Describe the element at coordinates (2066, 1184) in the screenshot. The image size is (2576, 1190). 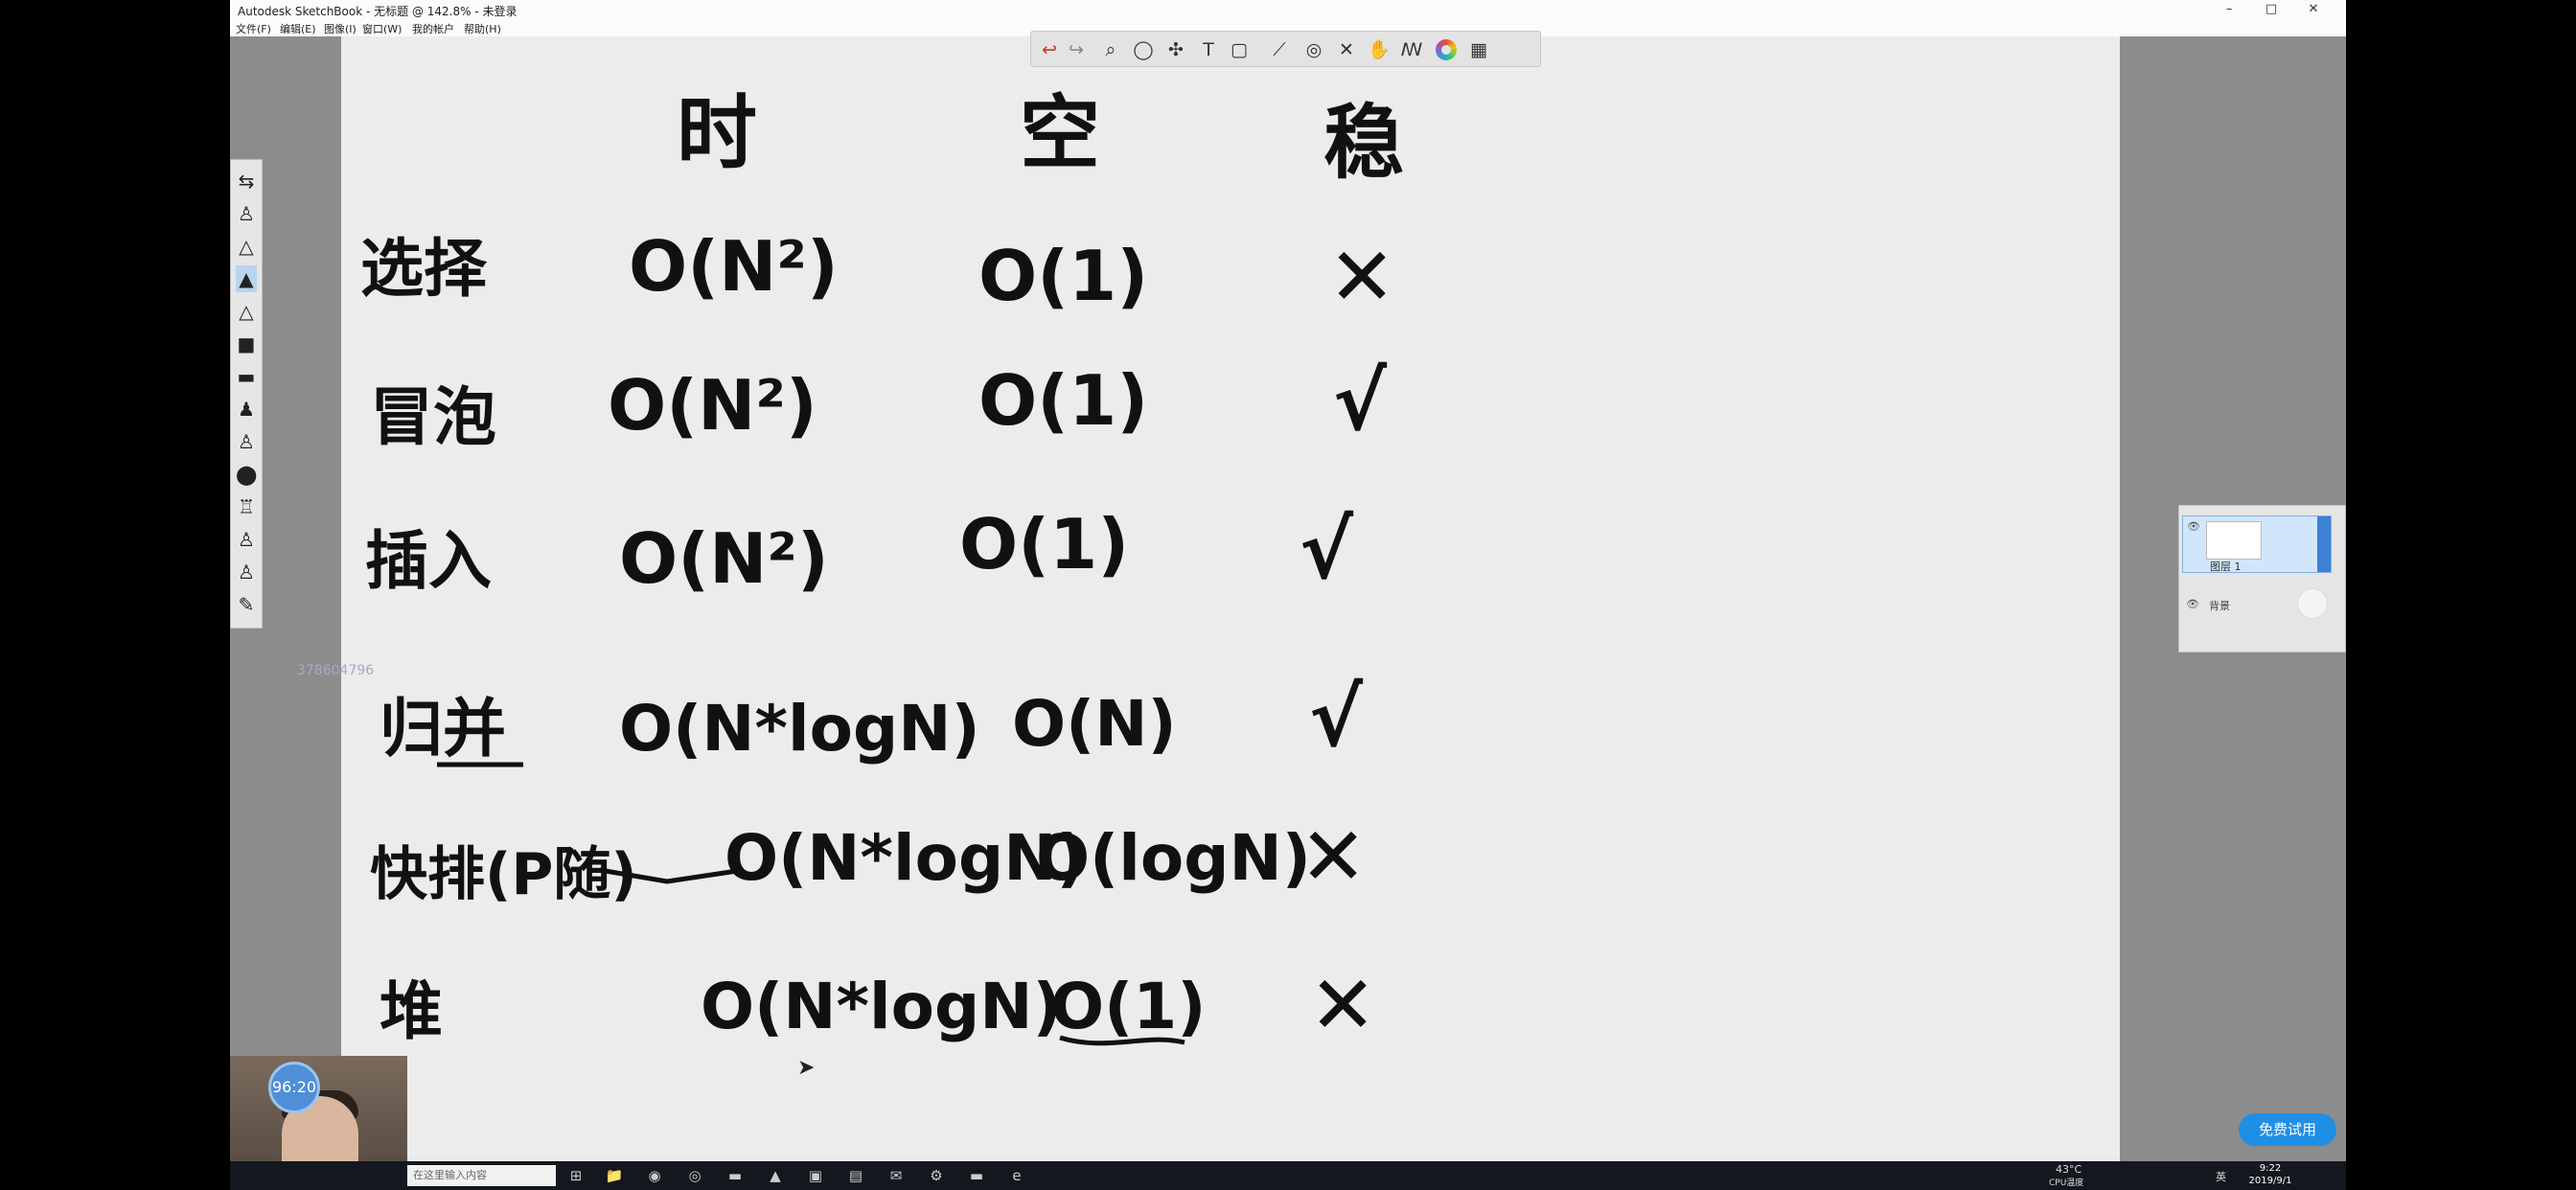
I see `cpu-temp-label: CPU温度` at that location.